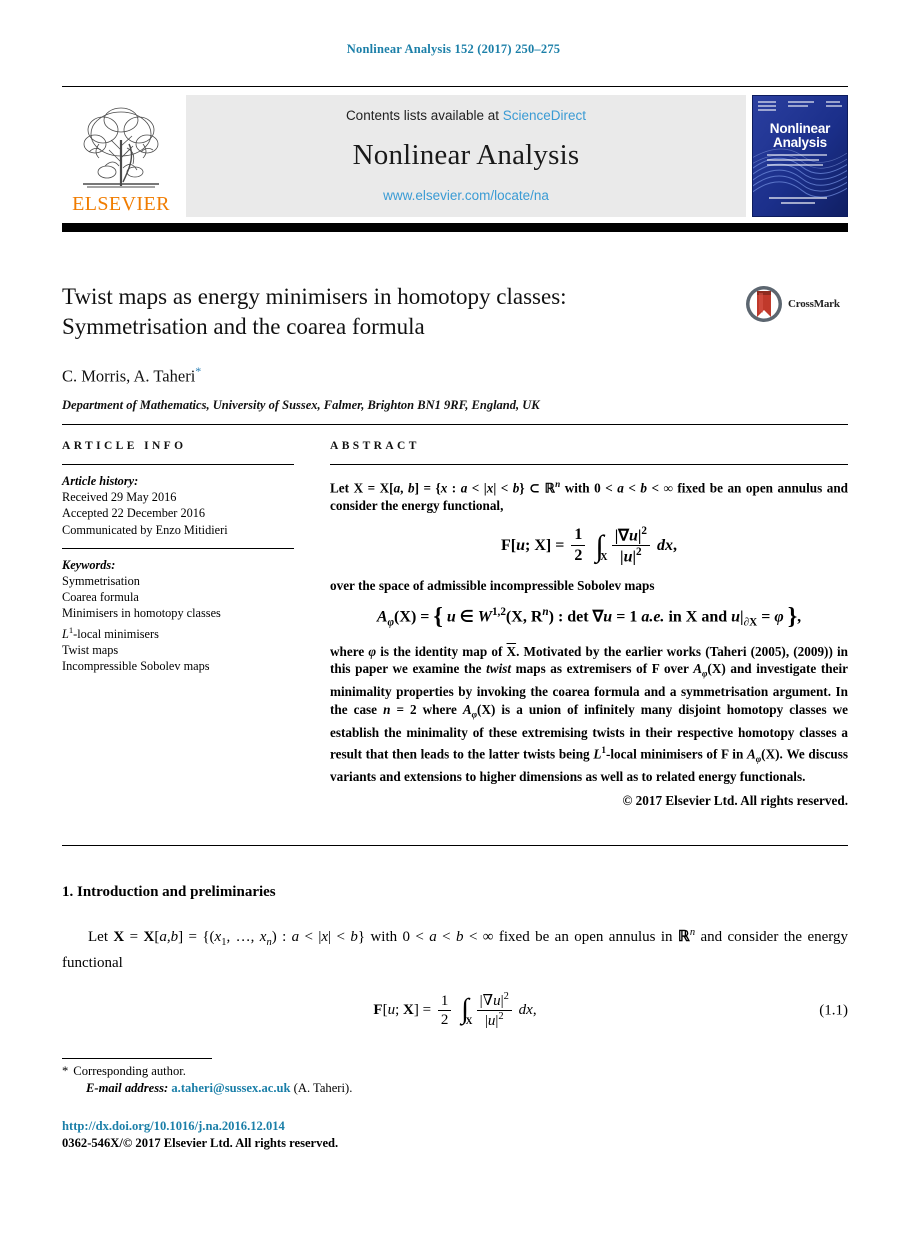  I want to click on keywords-rule, so click(178, 548).